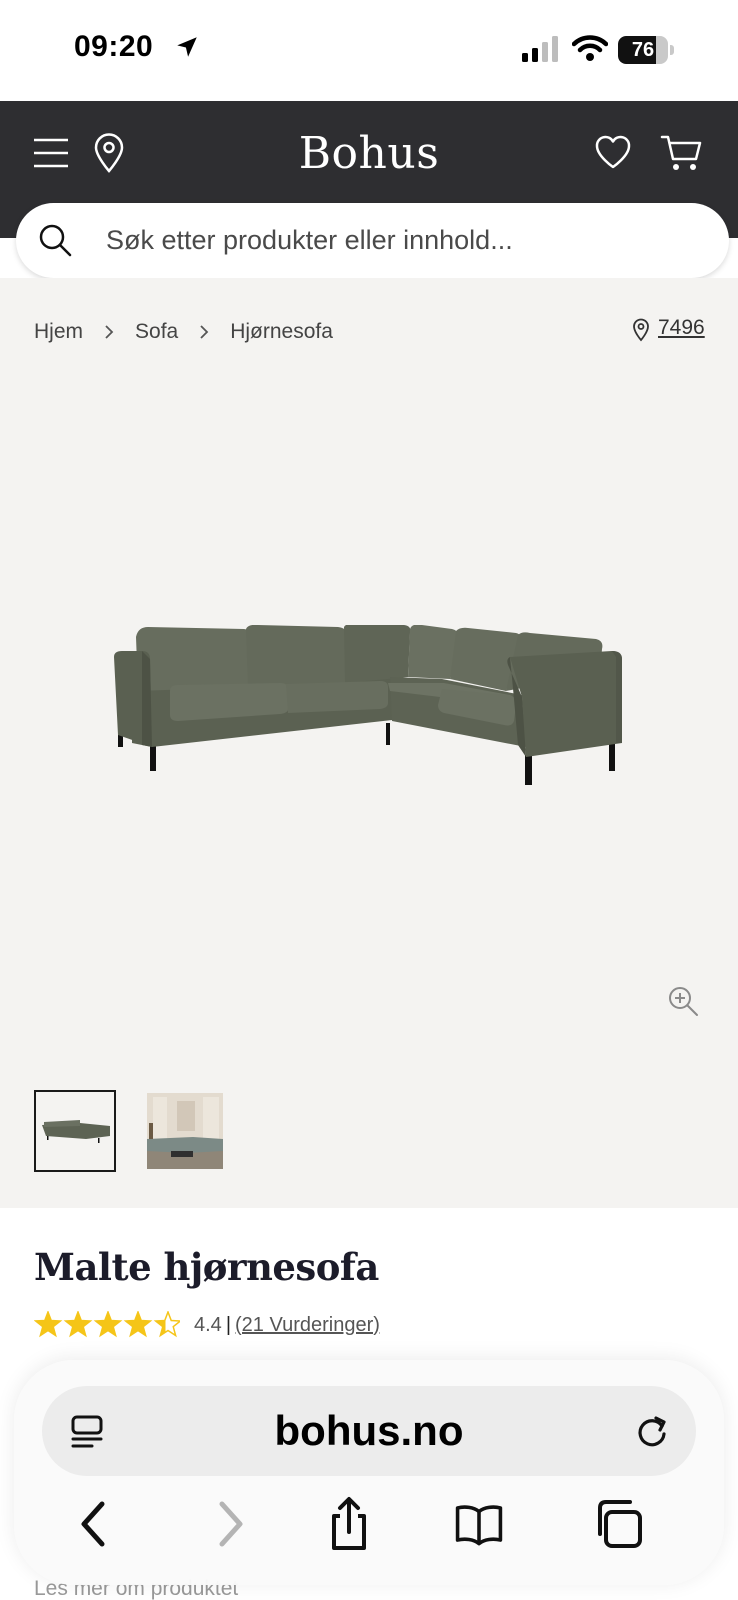 This screenshot has width=738, height=1600. I want to click on address-bar: bohus.no, so click(369, 1431).